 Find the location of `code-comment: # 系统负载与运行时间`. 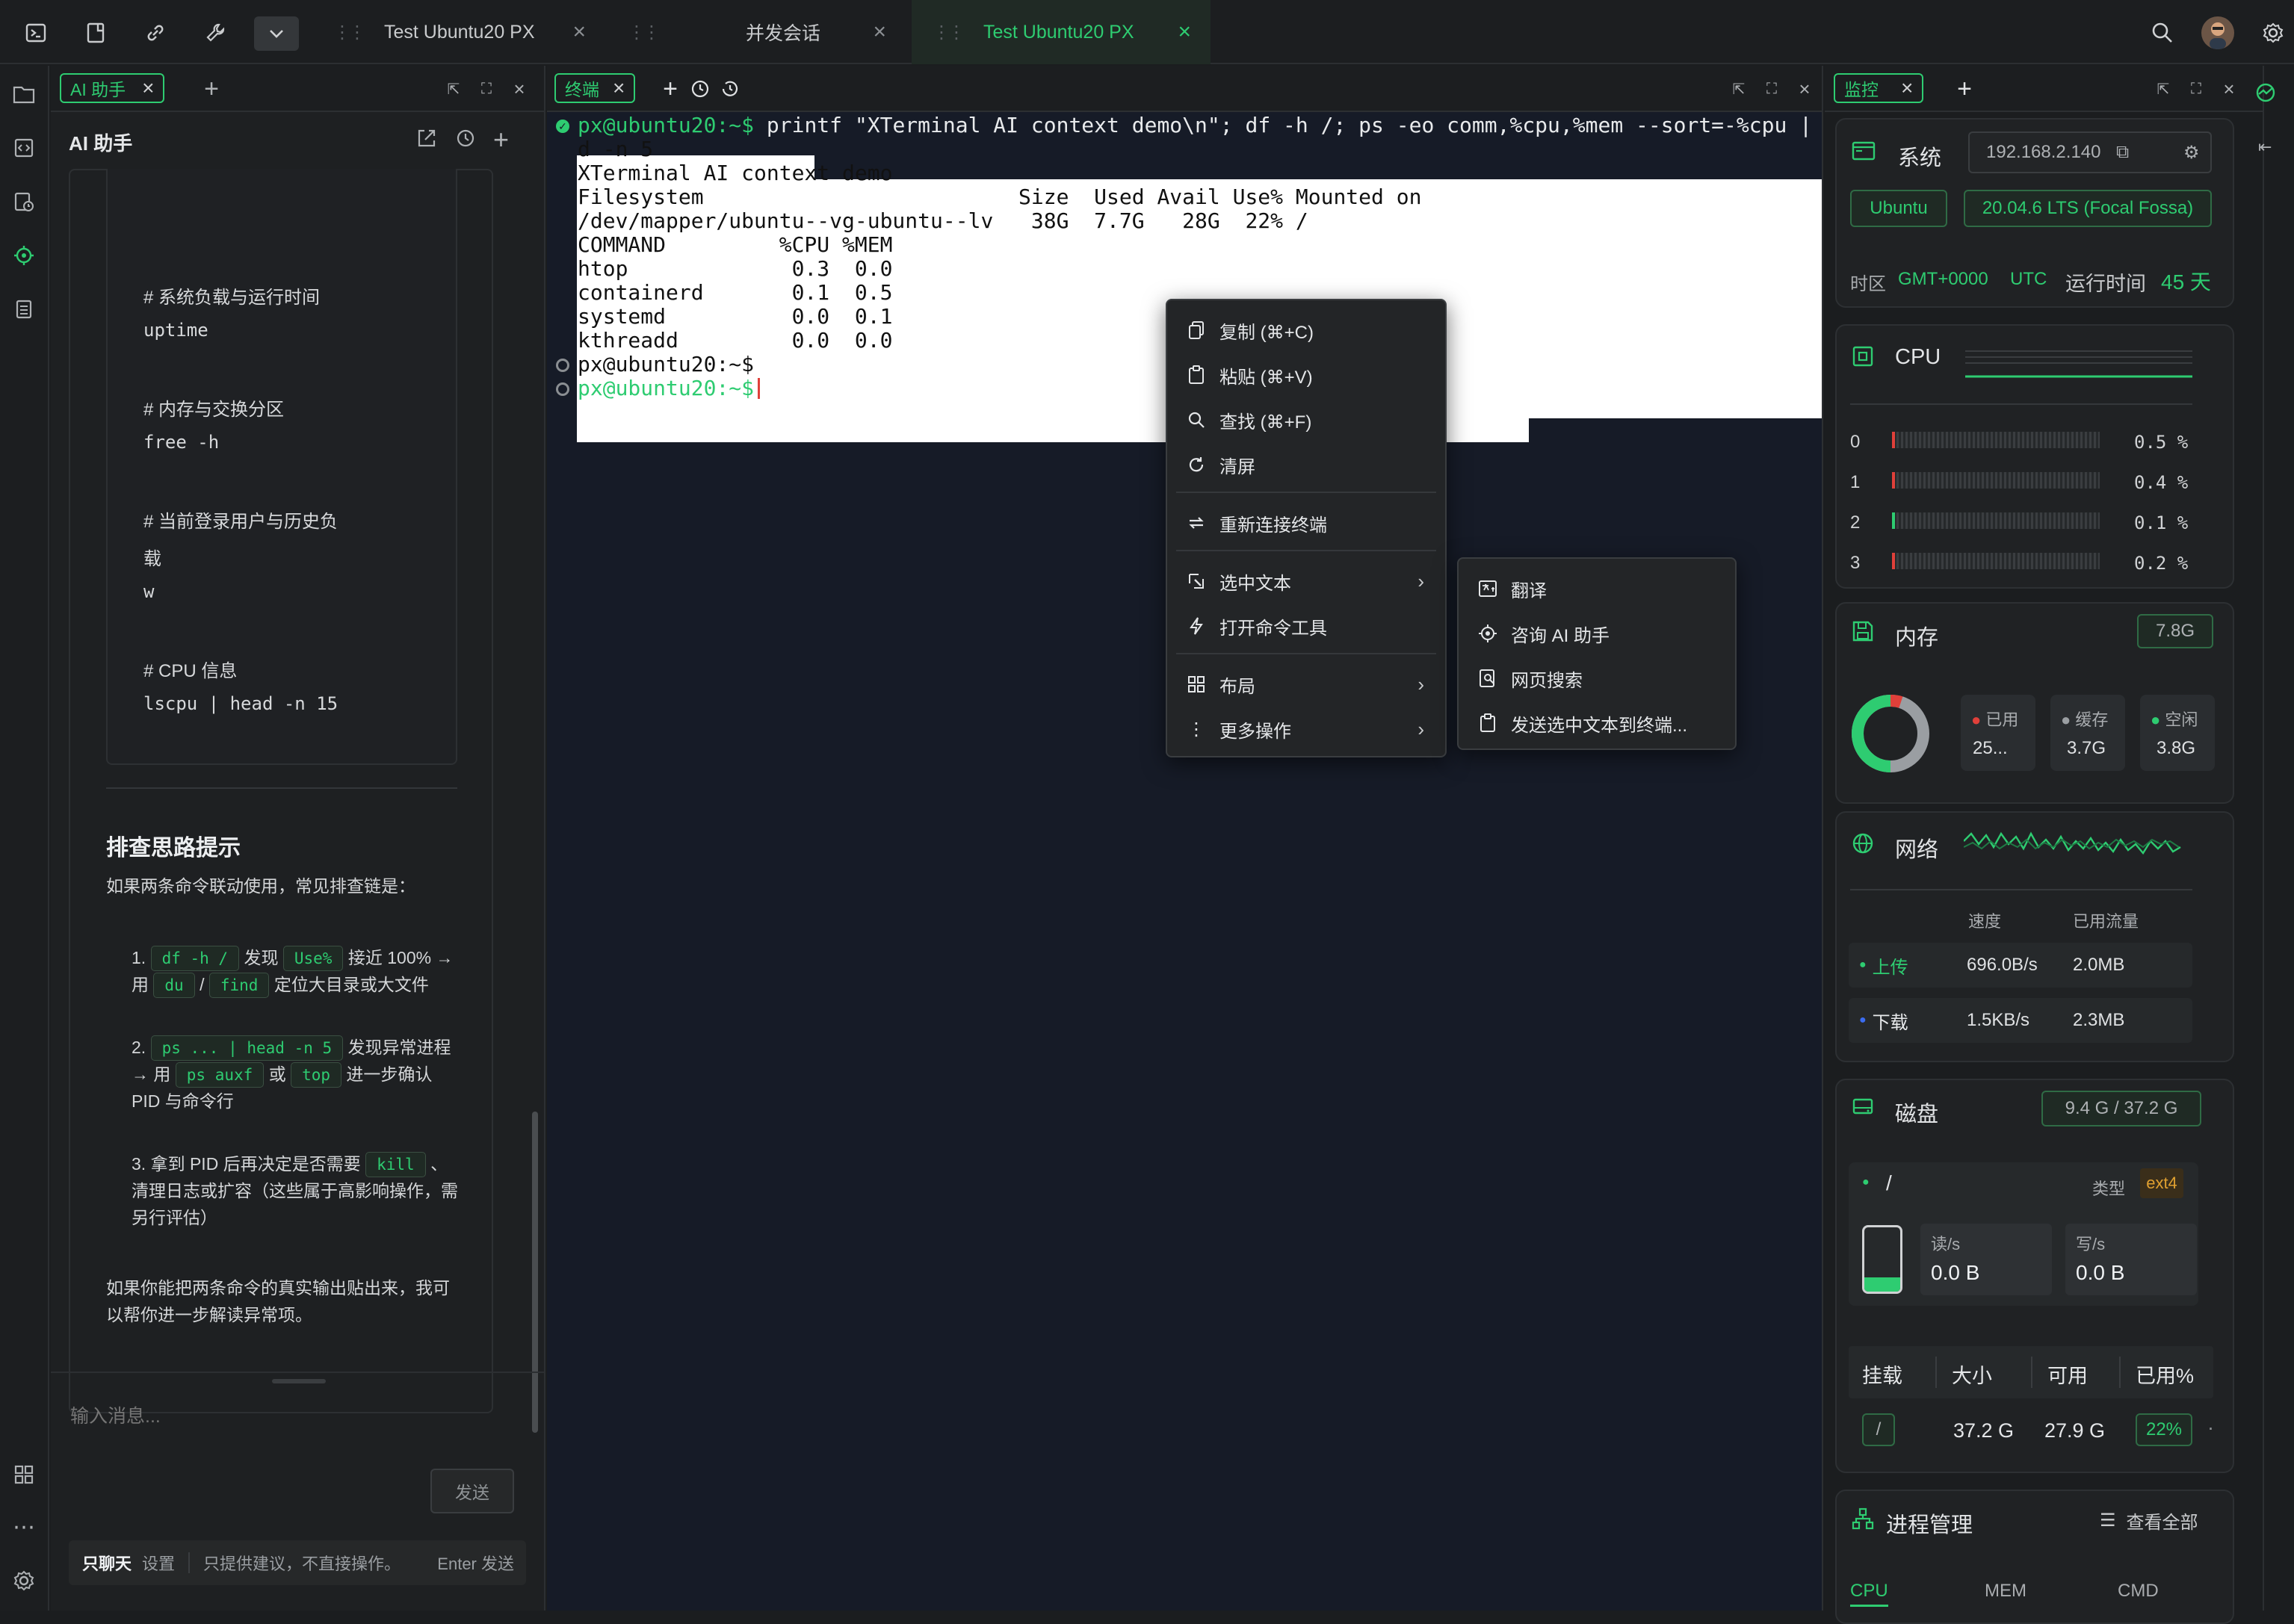

code-comment: # 系统负载与运行时间 is located at coordinates (232, 298).